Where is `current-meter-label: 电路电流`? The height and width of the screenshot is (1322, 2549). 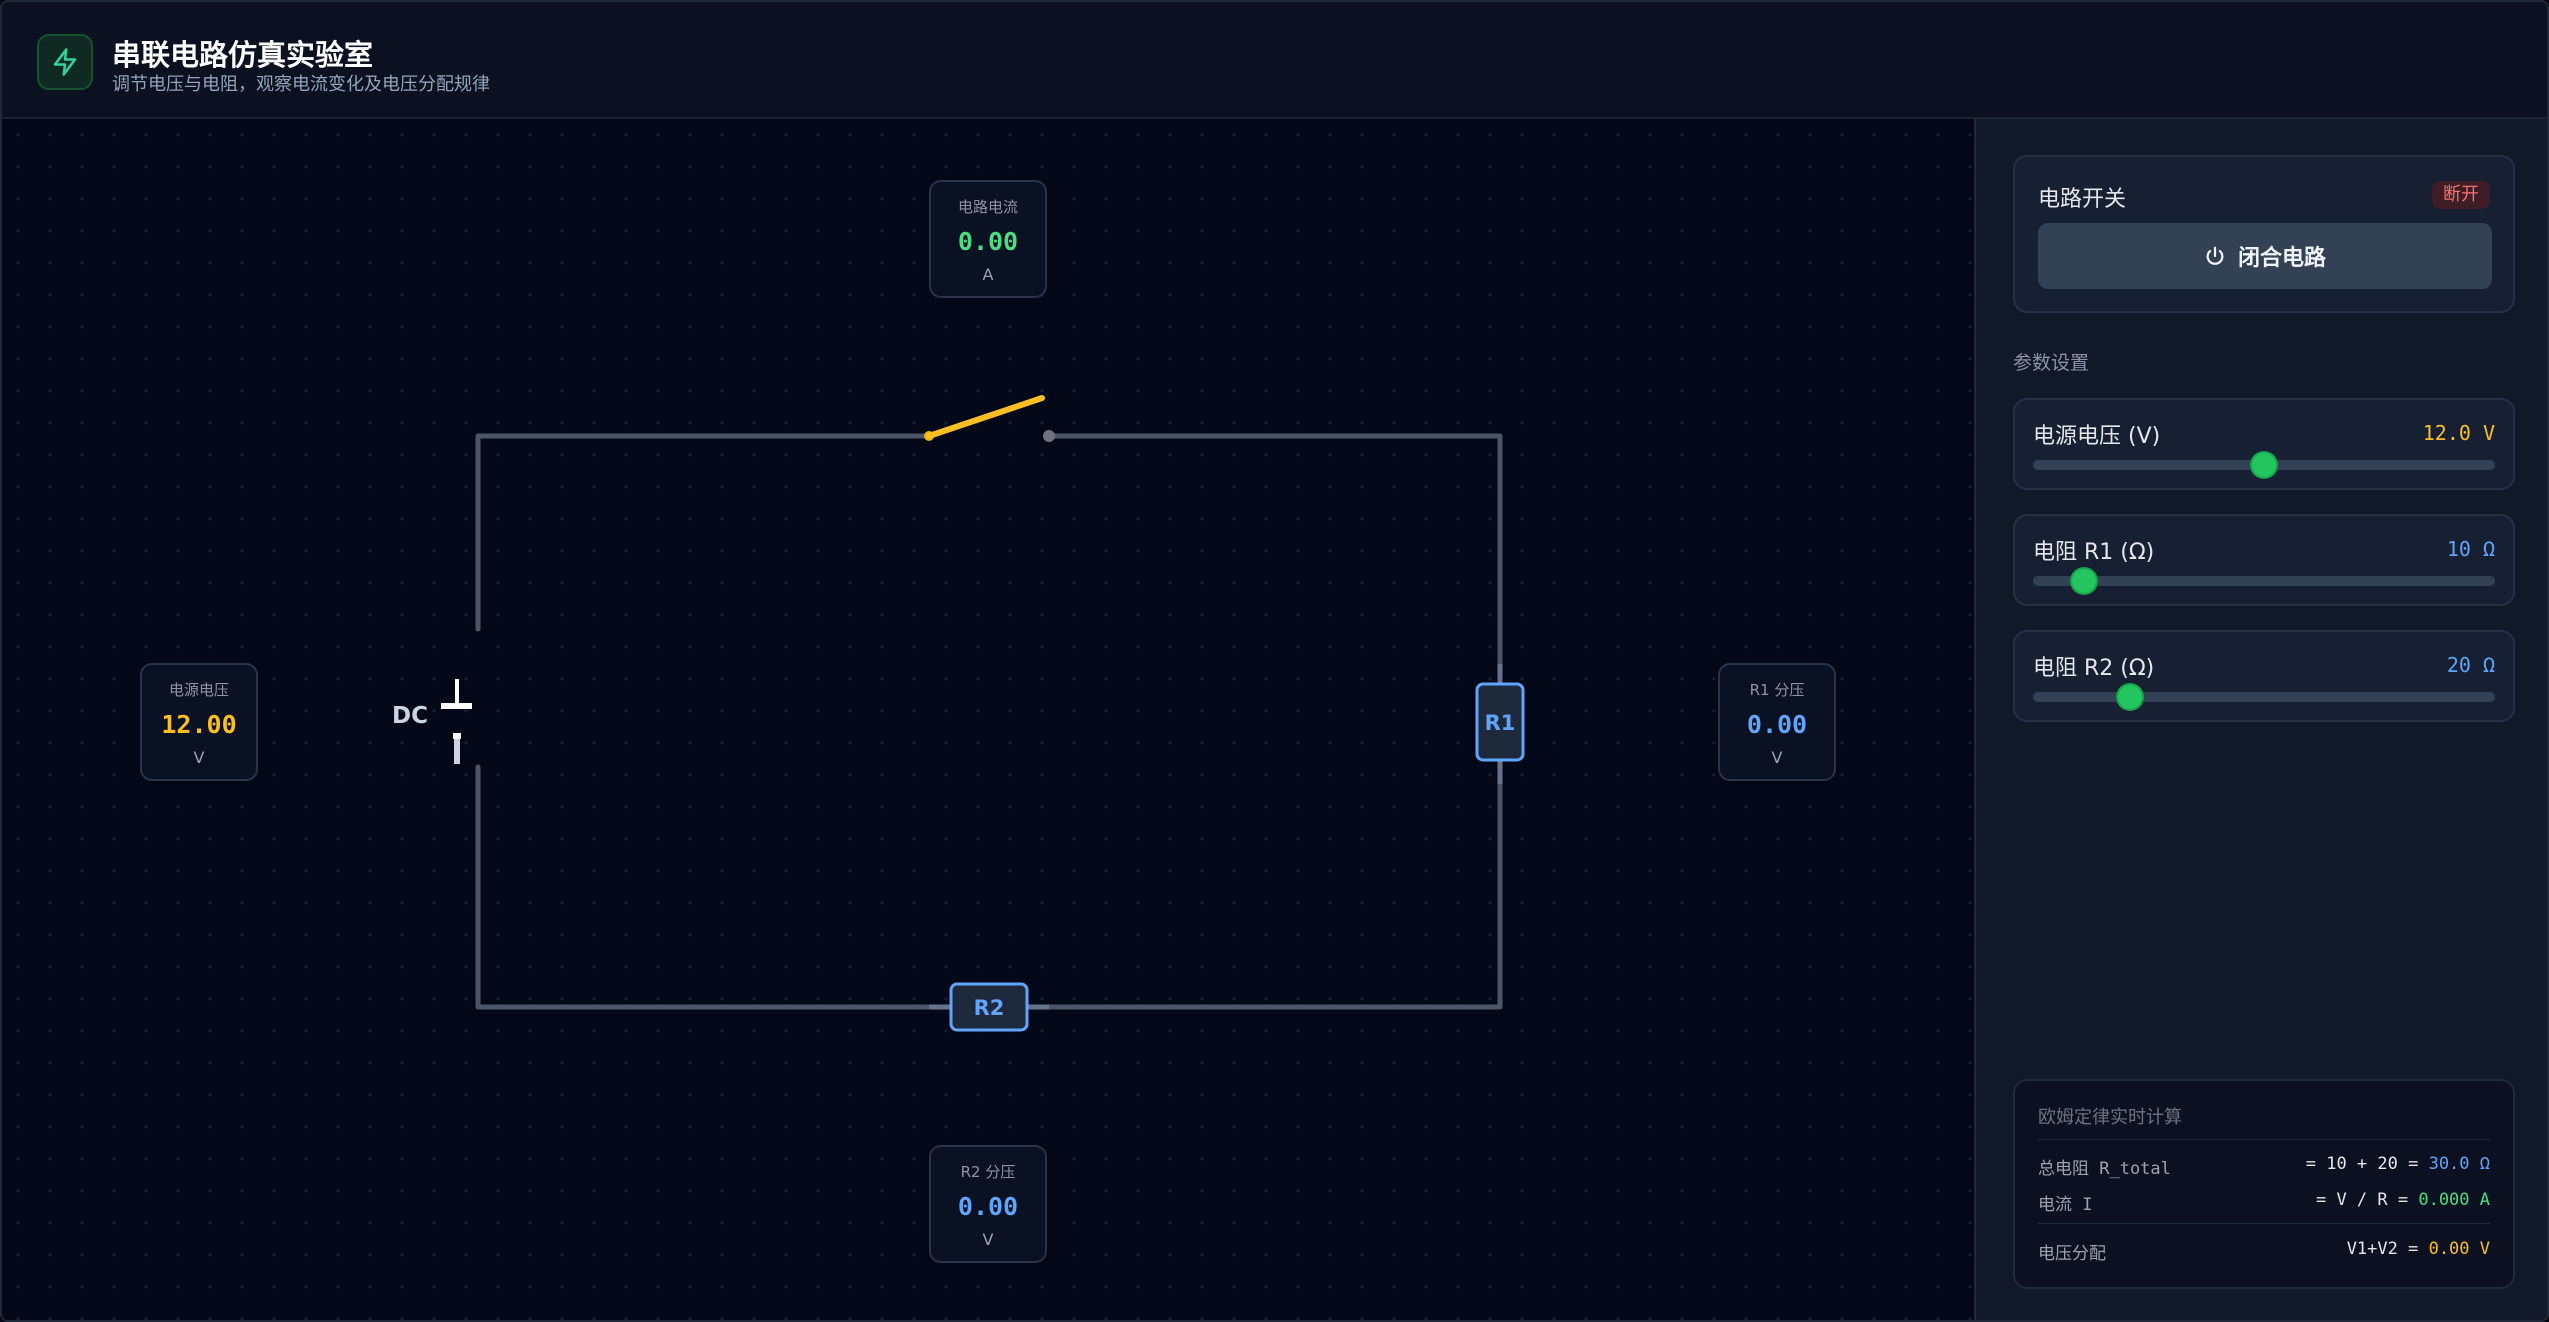
current-meter-label: 电路电流 is located at coordinates (987, 207).